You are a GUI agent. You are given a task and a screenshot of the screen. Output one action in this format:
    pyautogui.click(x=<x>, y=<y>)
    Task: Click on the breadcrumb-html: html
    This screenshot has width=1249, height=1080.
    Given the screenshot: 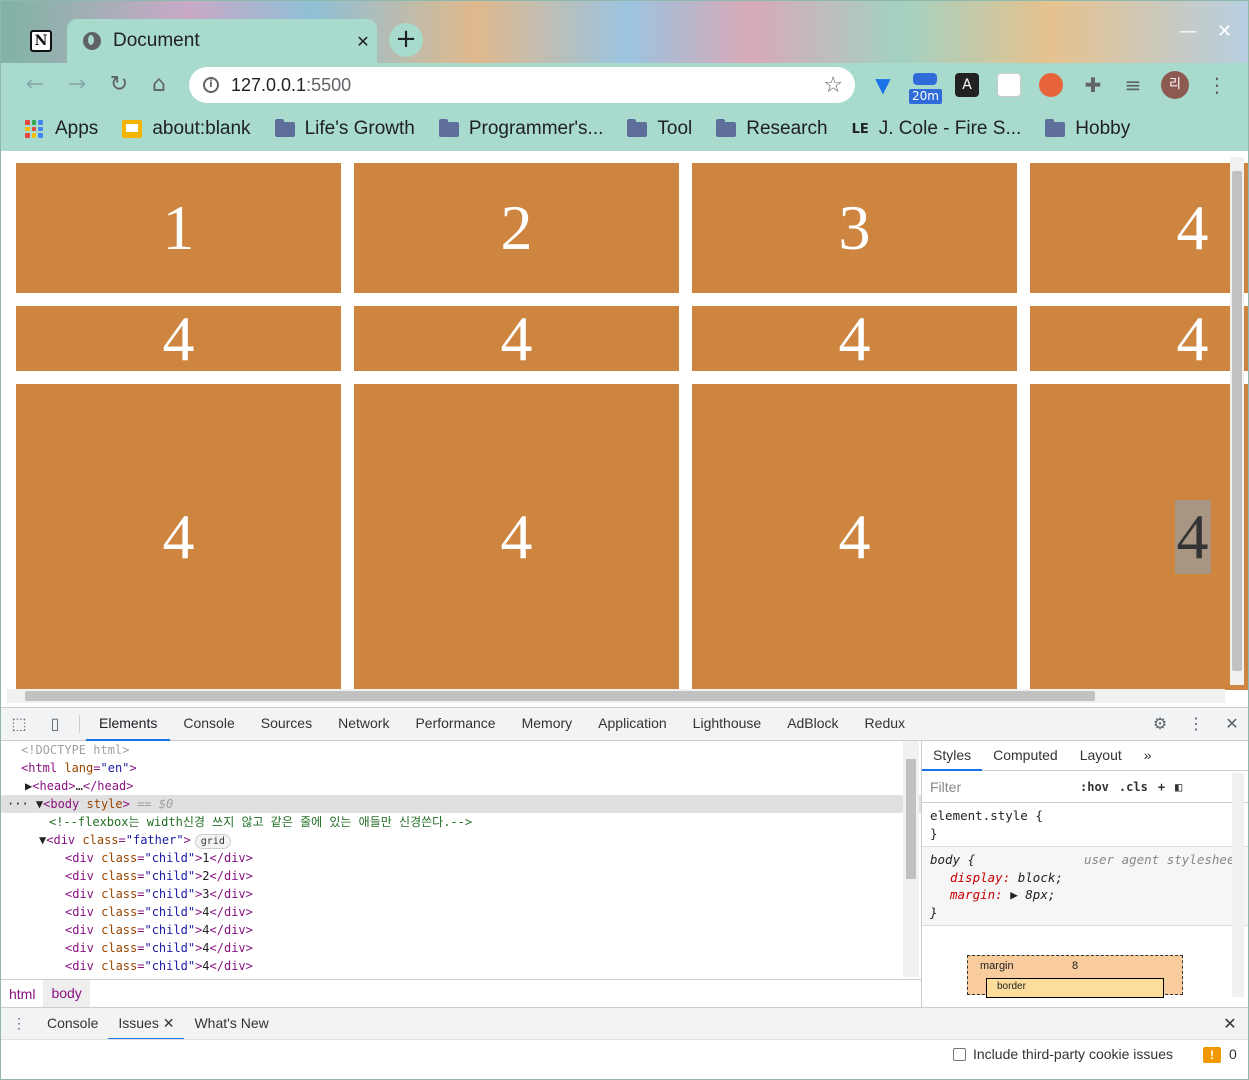 What is the action you would take?
    pyautogui.click(x=22, y=994)
    